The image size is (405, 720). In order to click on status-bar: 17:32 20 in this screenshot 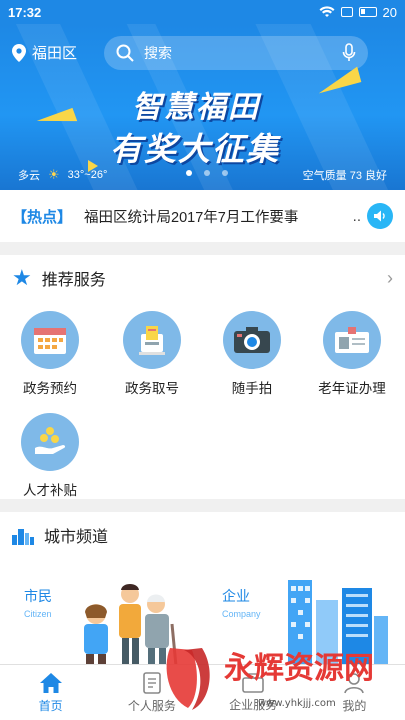, I will do `click(202, 12)`.